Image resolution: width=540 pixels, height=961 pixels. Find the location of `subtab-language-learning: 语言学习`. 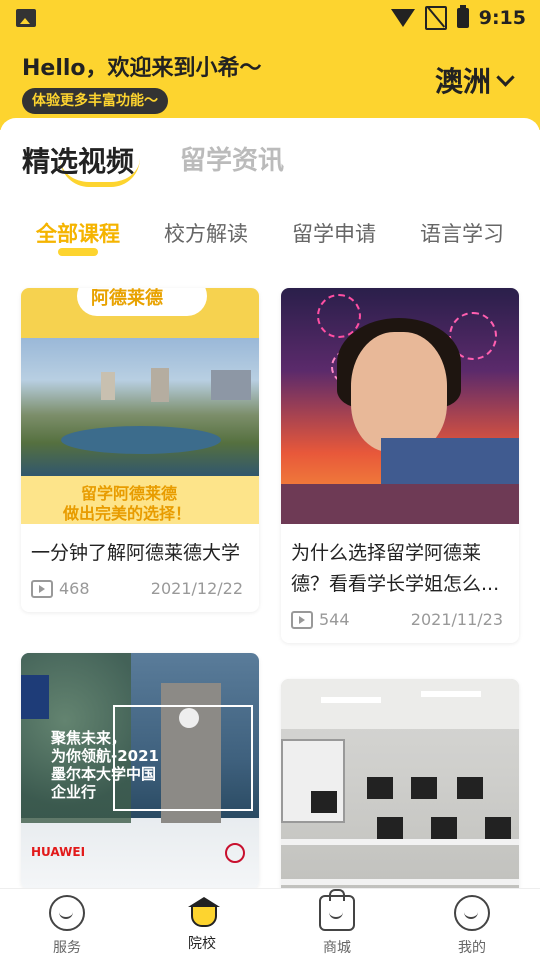

subtab-language-learning: 语言学习 is located at coordinates (462, 233).